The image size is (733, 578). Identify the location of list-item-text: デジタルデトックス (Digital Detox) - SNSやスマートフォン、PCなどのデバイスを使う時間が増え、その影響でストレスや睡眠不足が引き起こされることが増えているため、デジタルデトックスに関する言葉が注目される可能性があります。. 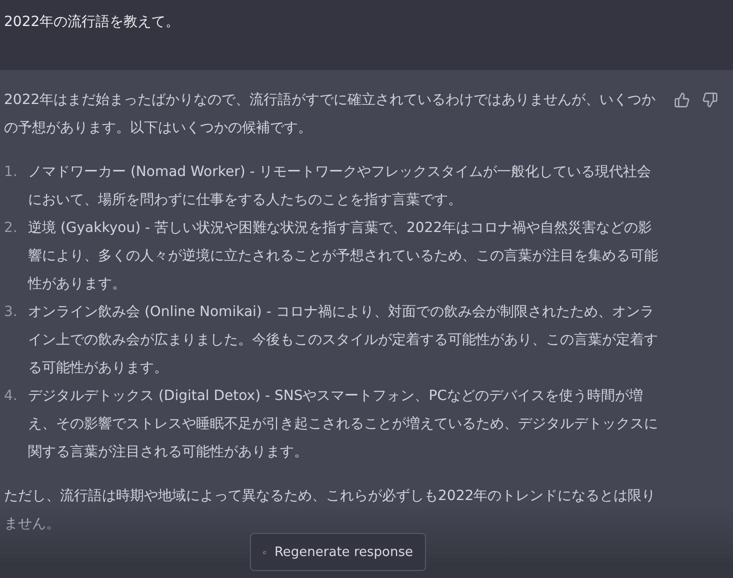
(343, 424).